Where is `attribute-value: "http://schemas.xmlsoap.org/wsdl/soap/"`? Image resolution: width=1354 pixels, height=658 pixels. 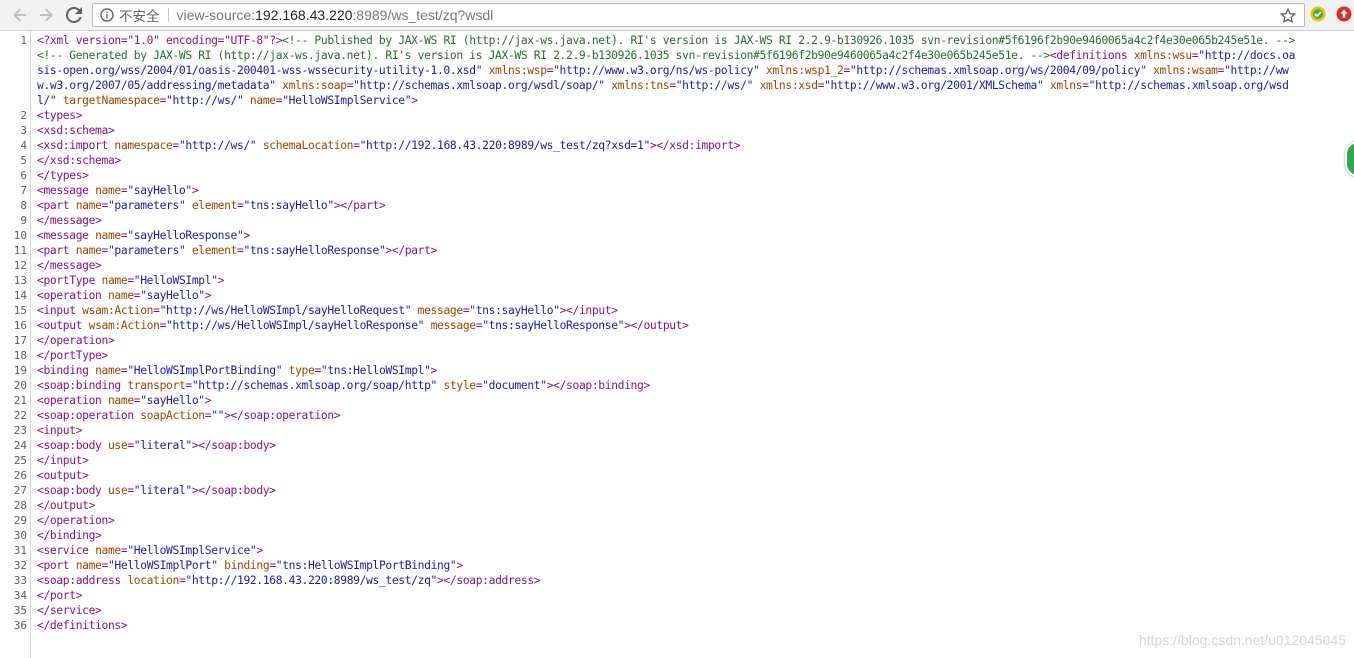 attribute-value: "http://schemas.xmlsoap.org/wsdl/soap/" is located at coordinates (479, 85).